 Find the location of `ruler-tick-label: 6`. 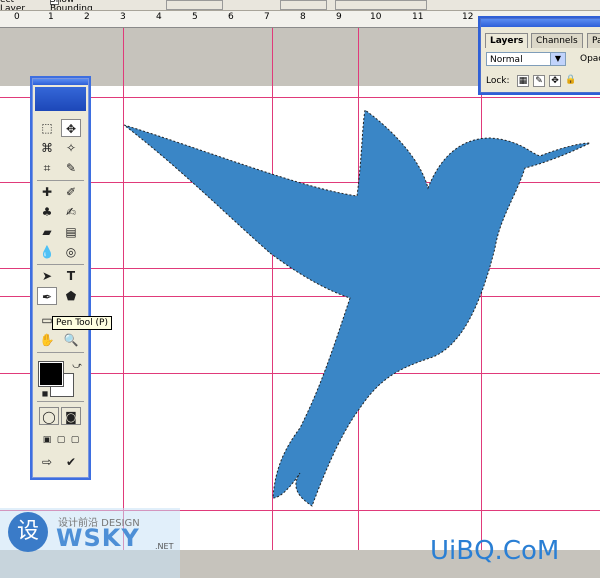

ruler-tick-label: 6 is located at coordinates (231, 17).